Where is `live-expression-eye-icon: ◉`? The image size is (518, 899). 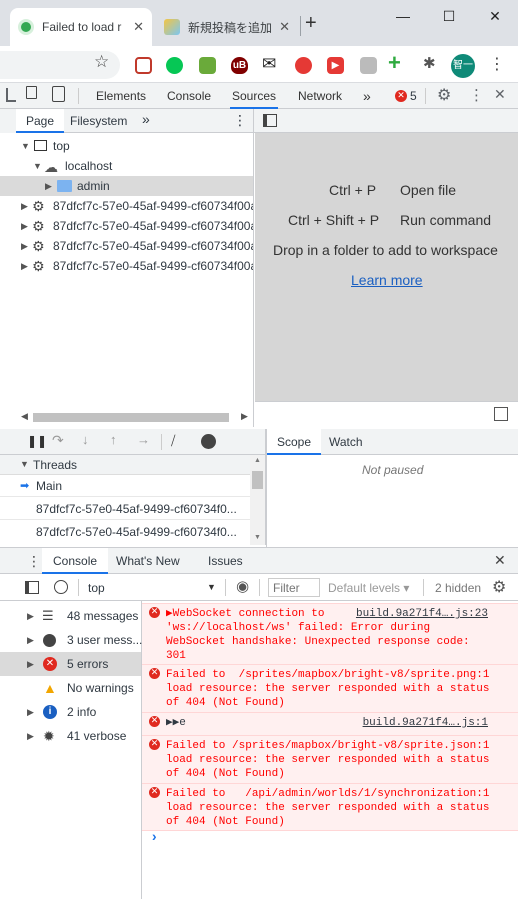
live-expression-eye-icon: ◉ is located at coordinates (242, 586).